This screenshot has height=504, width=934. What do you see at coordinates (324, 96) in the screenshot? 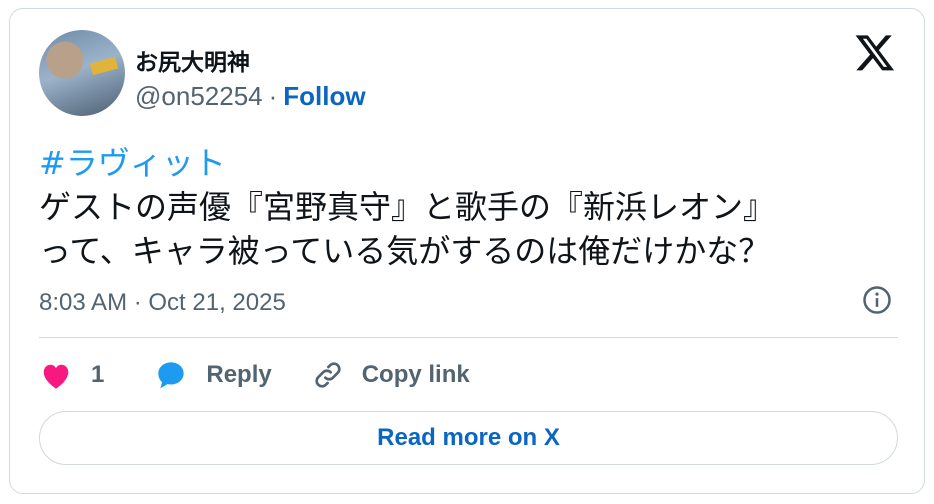
I see `follow-link: Follow` at bounding box center [324, 96].